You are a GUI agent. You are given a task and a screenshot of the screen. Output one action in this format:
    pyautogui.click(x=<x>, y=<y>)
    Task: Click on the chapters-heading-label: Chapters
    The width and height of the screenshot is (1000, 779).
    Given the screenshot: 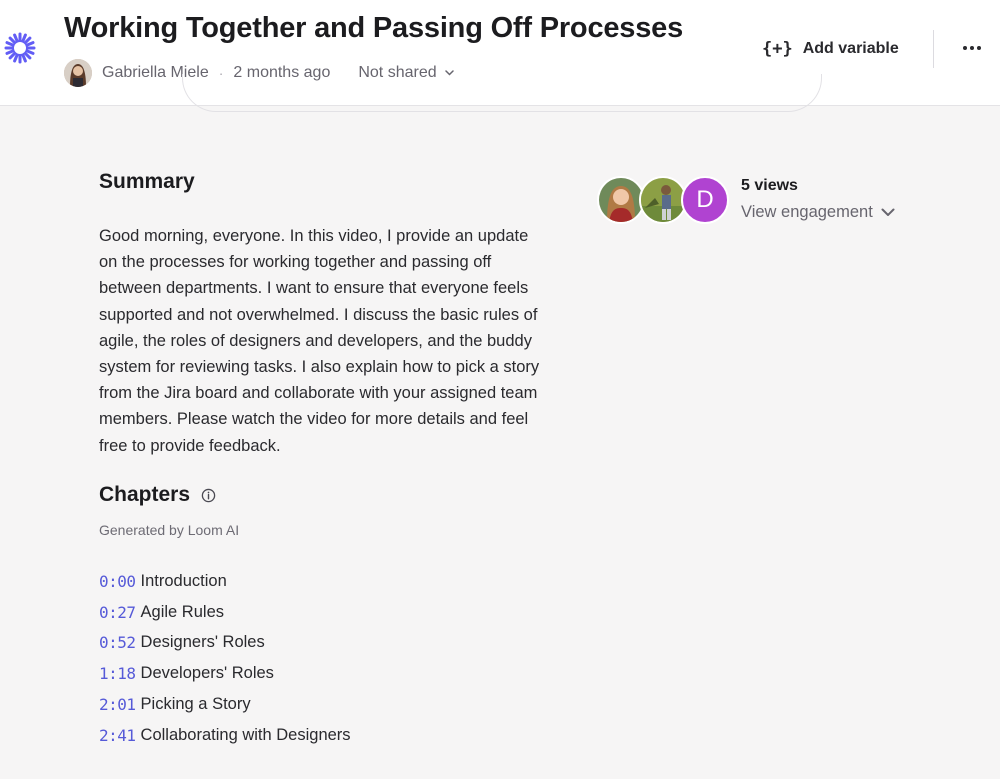 What is the action you would take?
    pyautogui.click(x=145, y=494)
    